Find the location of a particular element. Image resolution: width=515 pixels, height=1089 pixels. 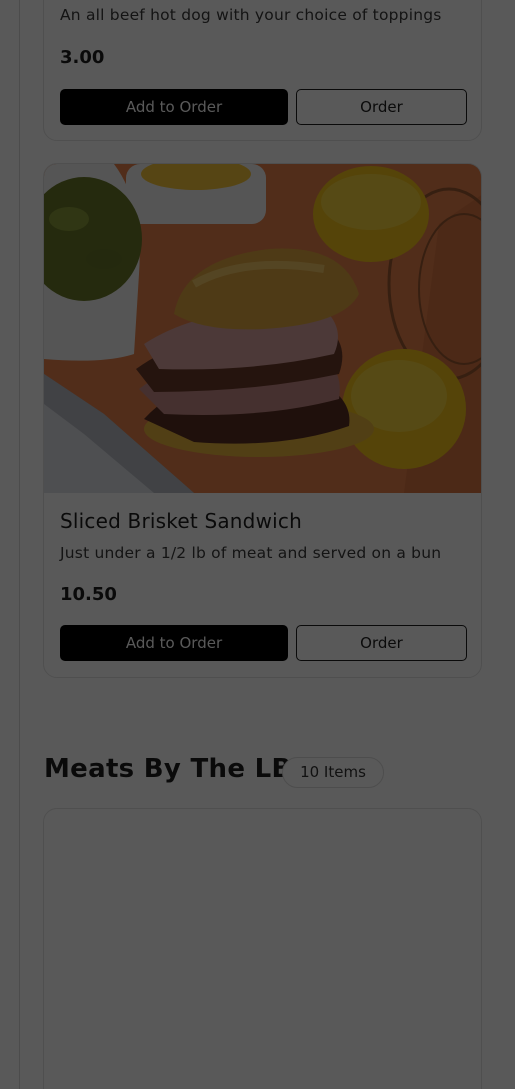

left-divider is located at coordinates (19, 544).